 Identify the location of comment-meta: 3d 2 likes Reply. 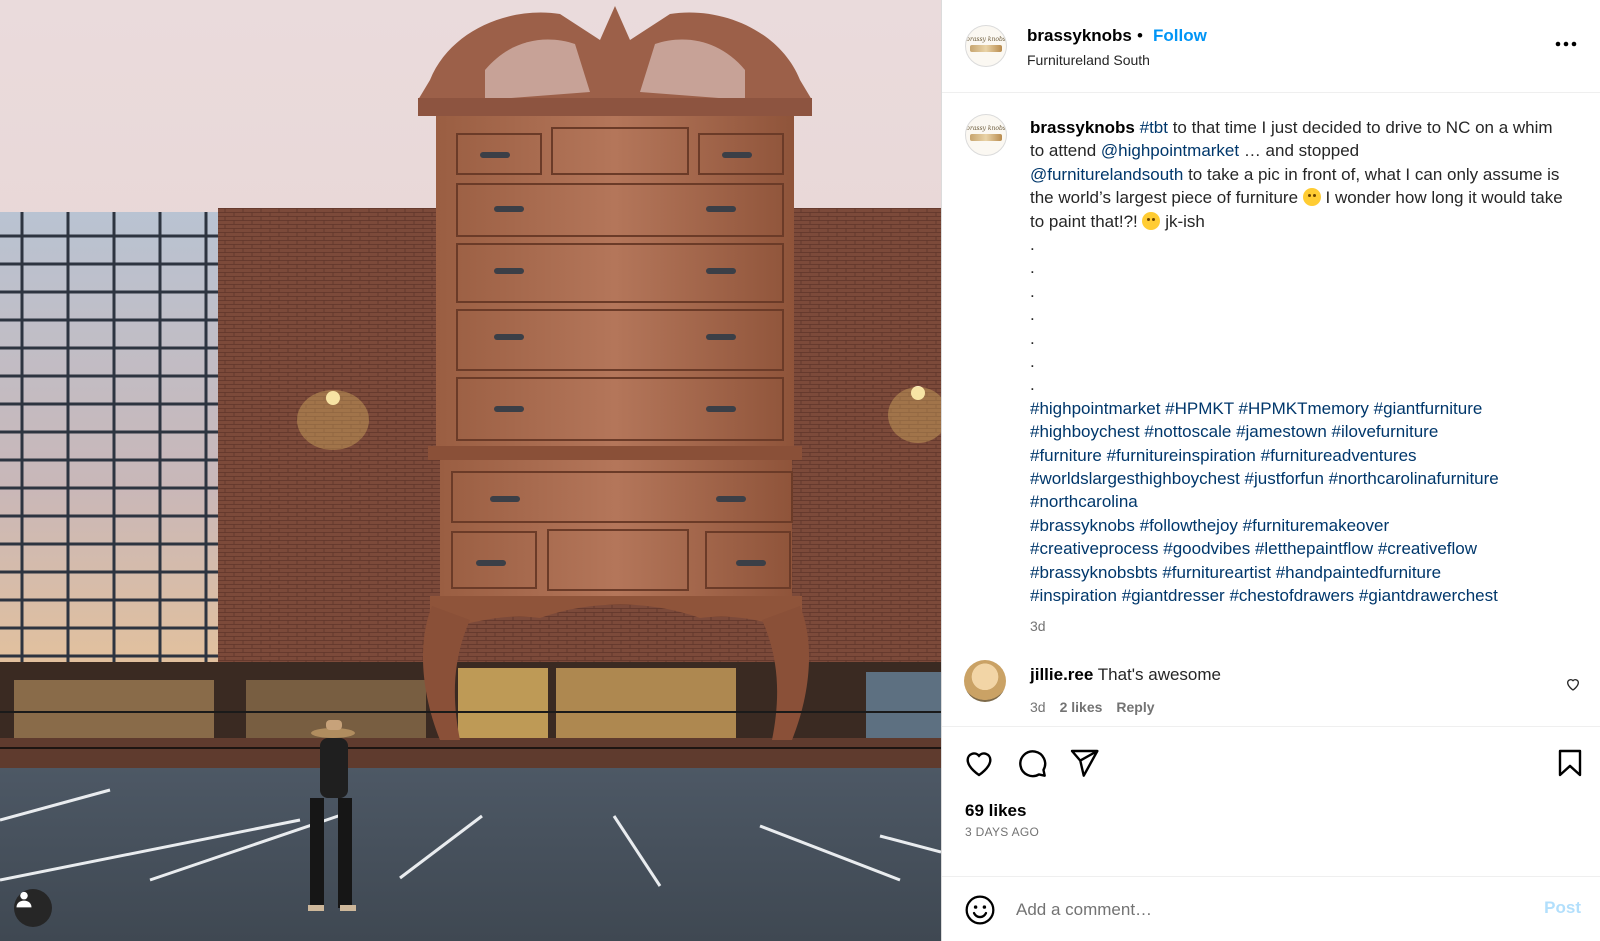
(1092, 707).